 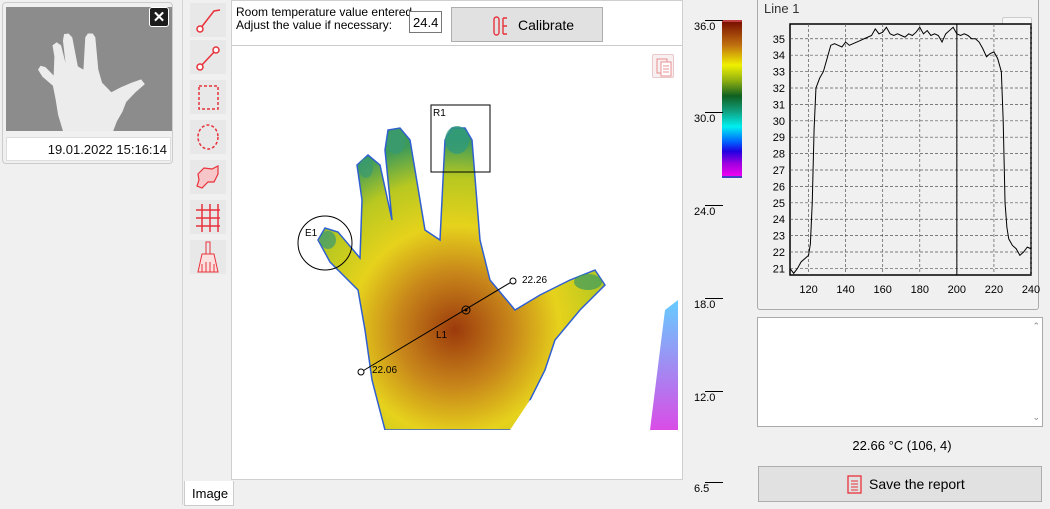 I want to click on ellipse-tool, so click(x=208, y=137).